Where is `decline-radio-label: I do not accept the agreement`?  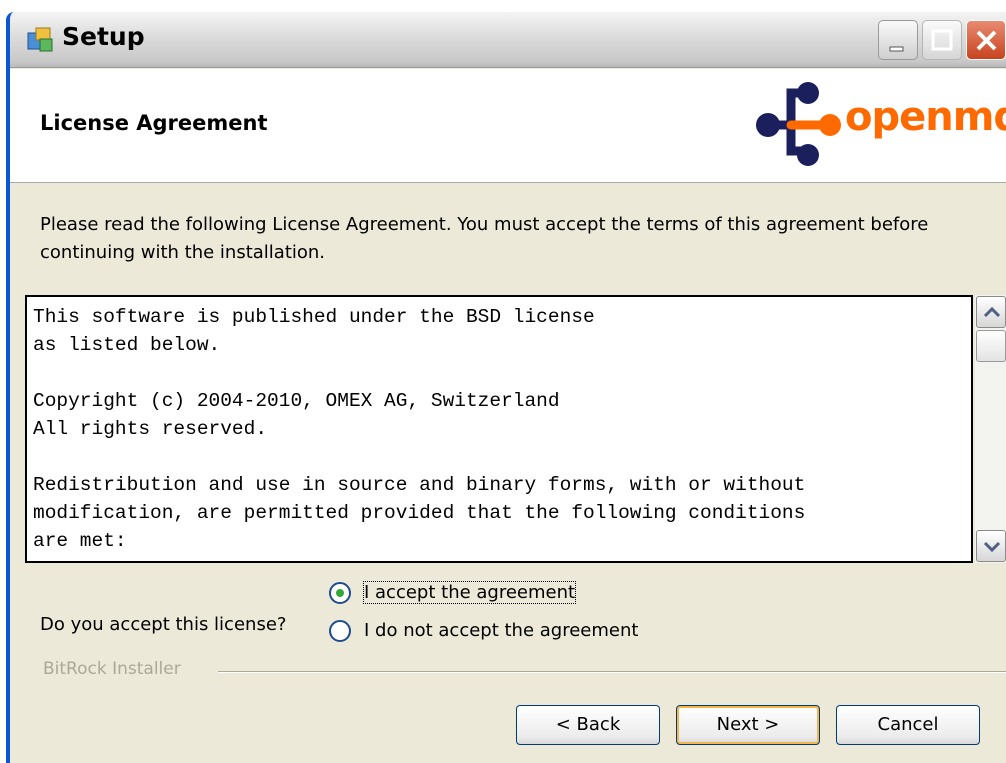
decline-radio-label: I do not accept the agreement is located at coordinates (501, 630).